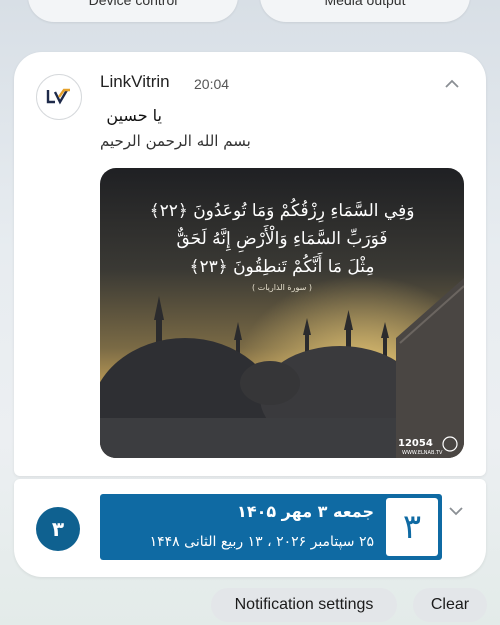 This screenshot has width=500, height=625. Describe the element at coordinates (212, 84) in the screenshot. I see `notification-time: 20:04` at that location.